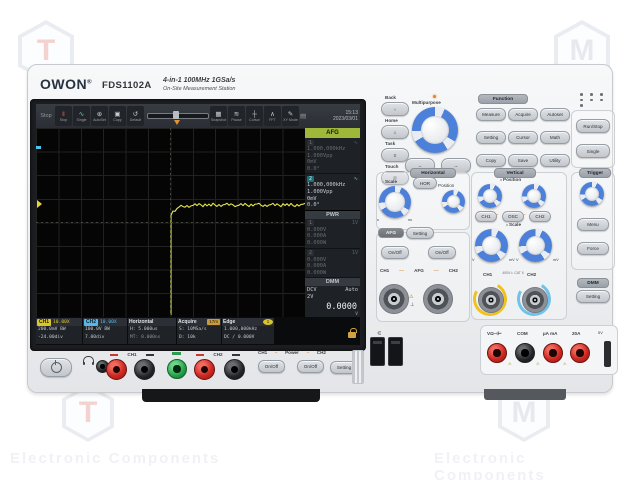 This screenshot has width=640, height=480. I want to click on afg-ch1-panel: 1 ∿ 1.000,000kHz 1.000Vpp 0mV 0.0°, so click(332, 156).